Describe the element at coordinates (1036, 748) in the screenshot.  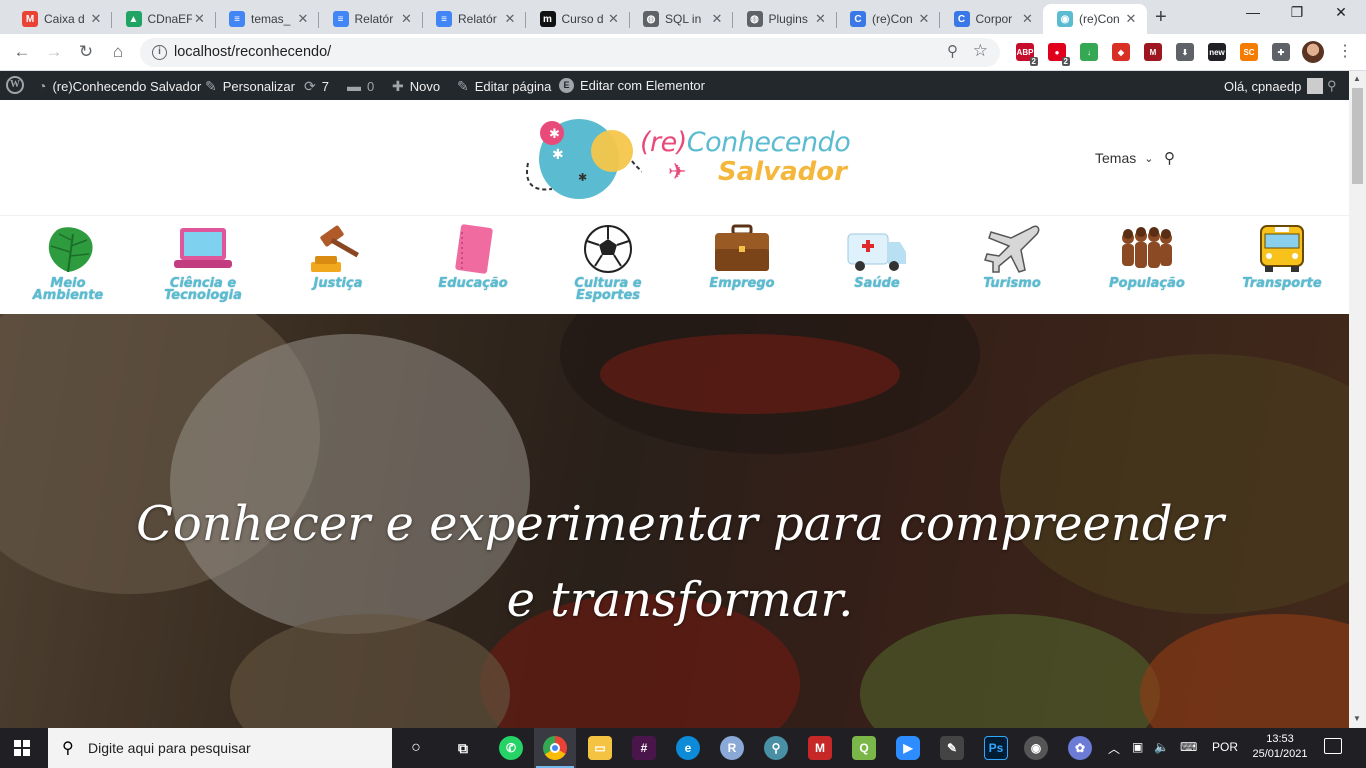
I see `github-icon: ◉` at that location.